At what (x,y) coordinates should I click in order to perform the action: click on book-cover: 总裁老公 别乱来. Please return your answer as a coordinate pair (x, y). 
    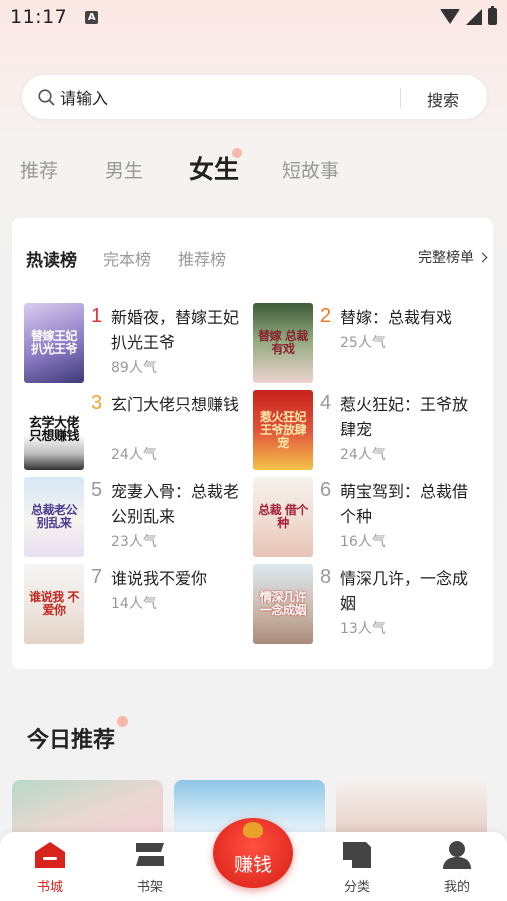
    Looking at the image, I should click on (54, 517).